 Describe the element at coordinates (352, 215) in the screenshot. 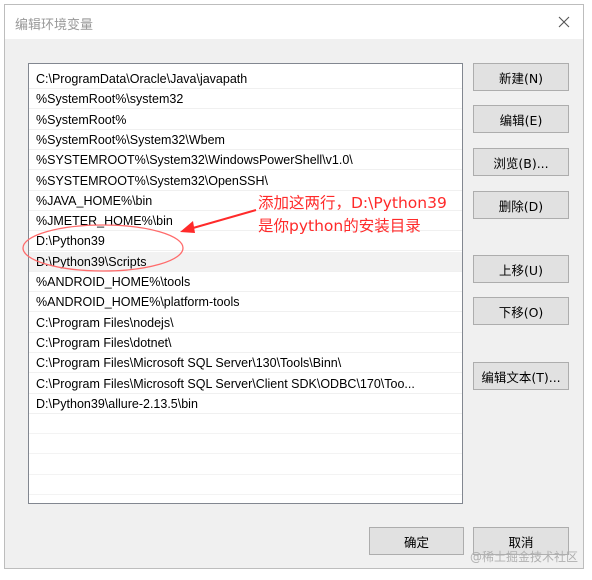

I see `annotation-text: 添加这两行，D:\Python39 是你python的安装目录` at that location.